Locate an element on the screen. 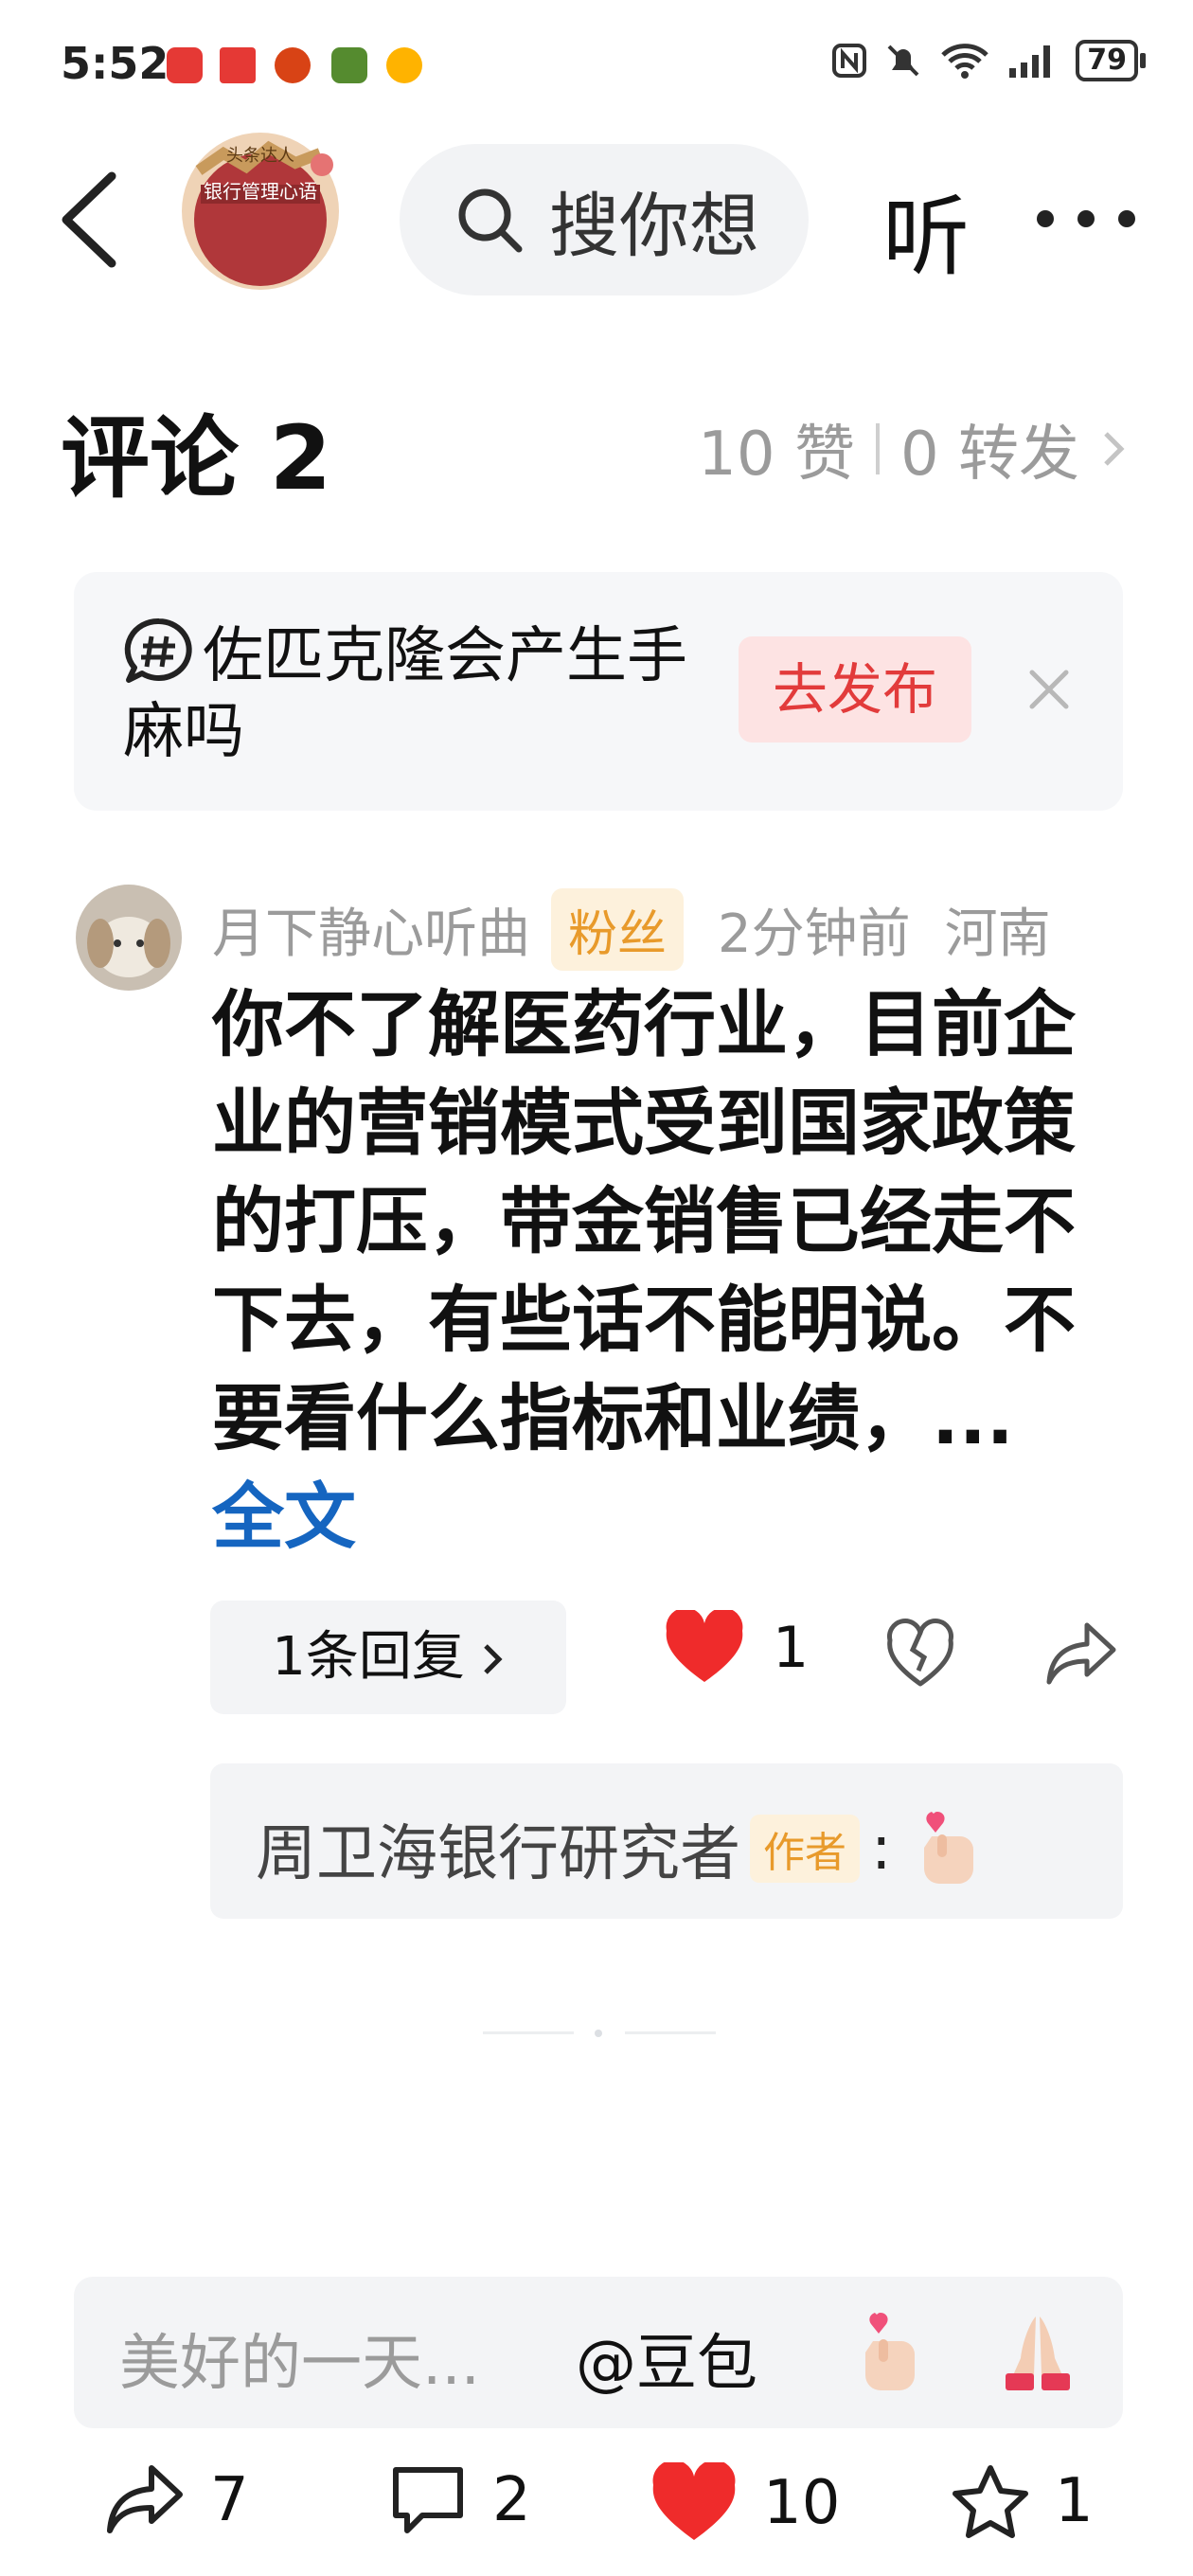  reposts-count: 0 转发 is located at coordinates (989, 455).